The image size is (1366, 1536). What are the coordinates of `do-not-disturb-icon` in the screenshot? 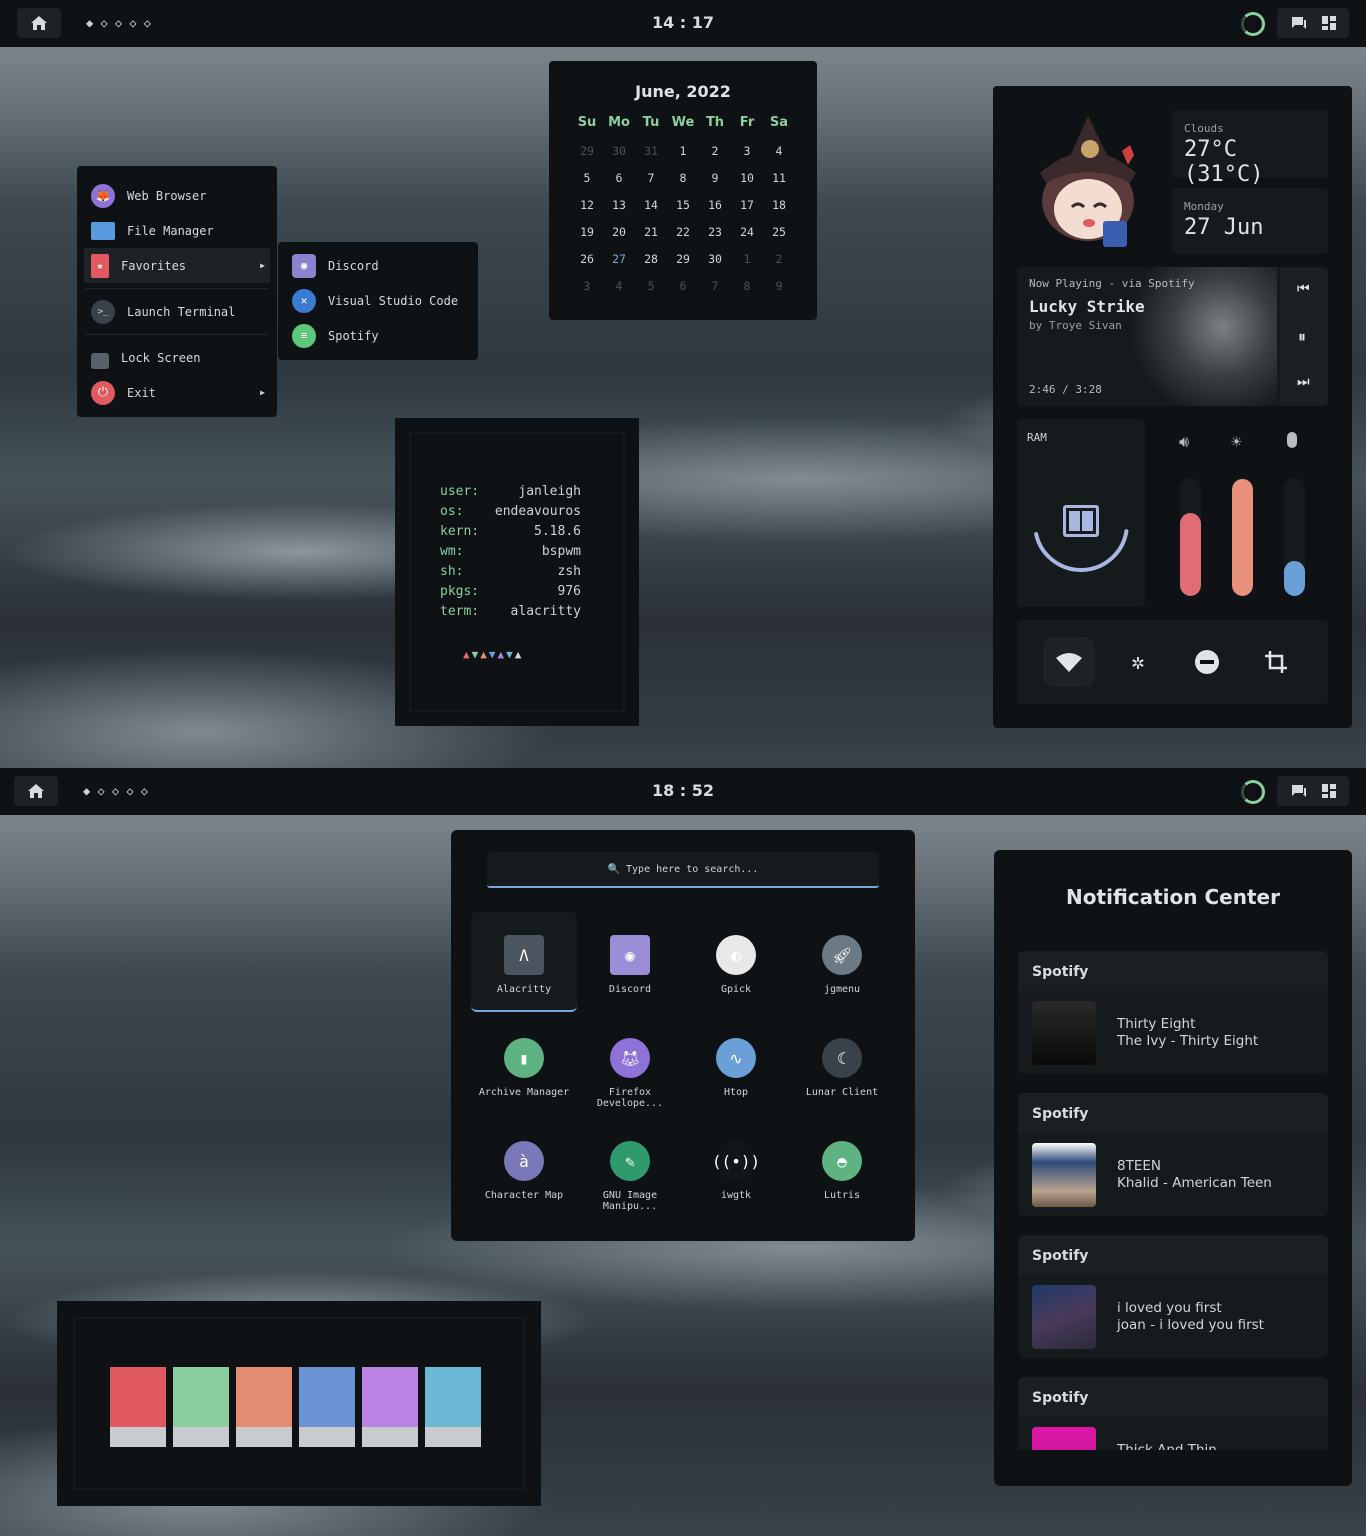 It's located at (1207, 662).